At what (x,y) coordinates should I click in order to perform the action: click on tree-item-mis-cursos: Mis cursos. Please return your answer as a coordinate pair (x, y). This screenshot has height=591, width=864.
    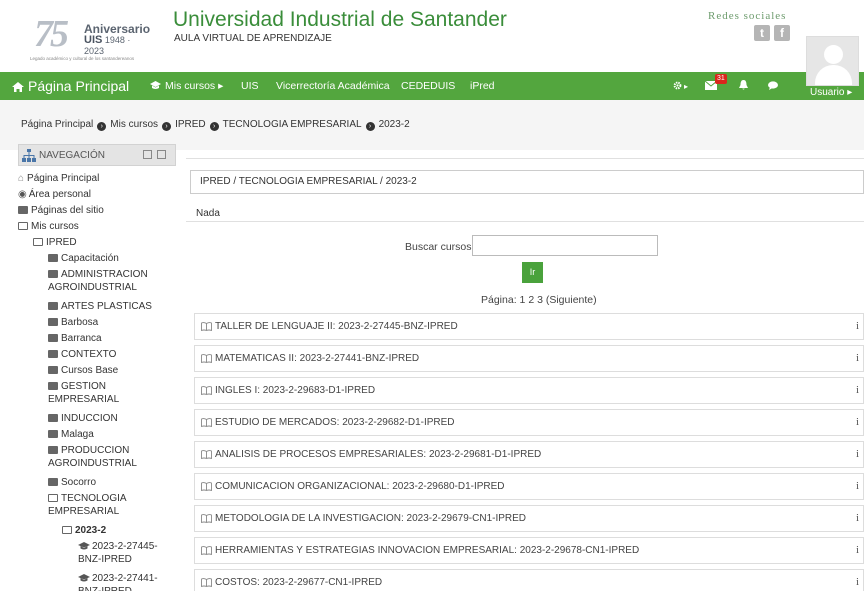
    Looking at the image, I should click on (48, 226).